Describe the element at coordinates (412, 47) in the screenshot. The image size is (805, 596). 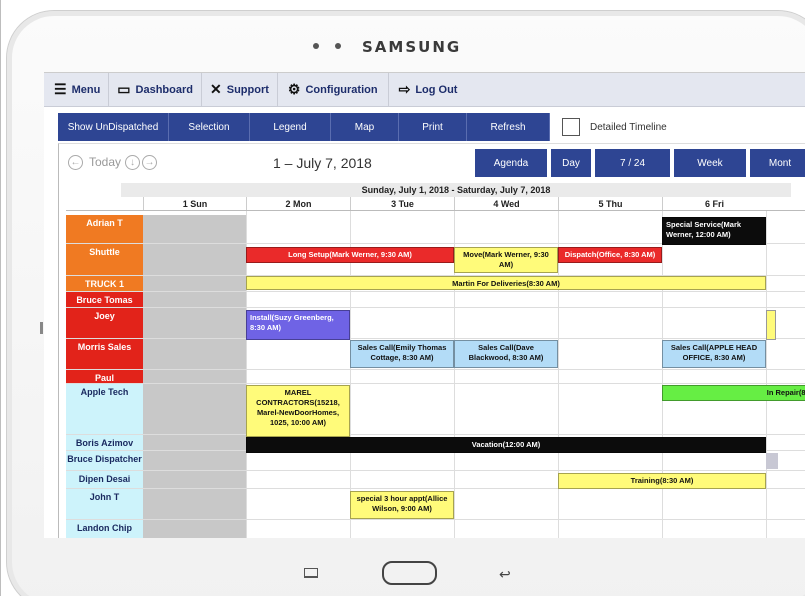
I see `device-brand: SAMSUNG` at that location.